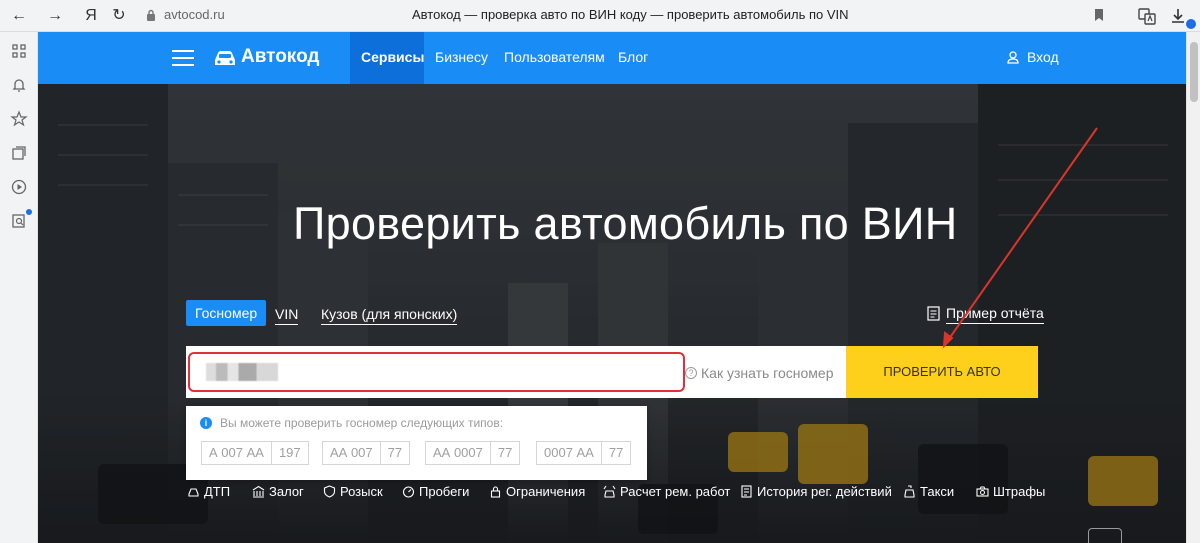 The height and width of the screenshot is (543, 1200). I want to click on plate-example: АА 0007 77, so click(473, 453).